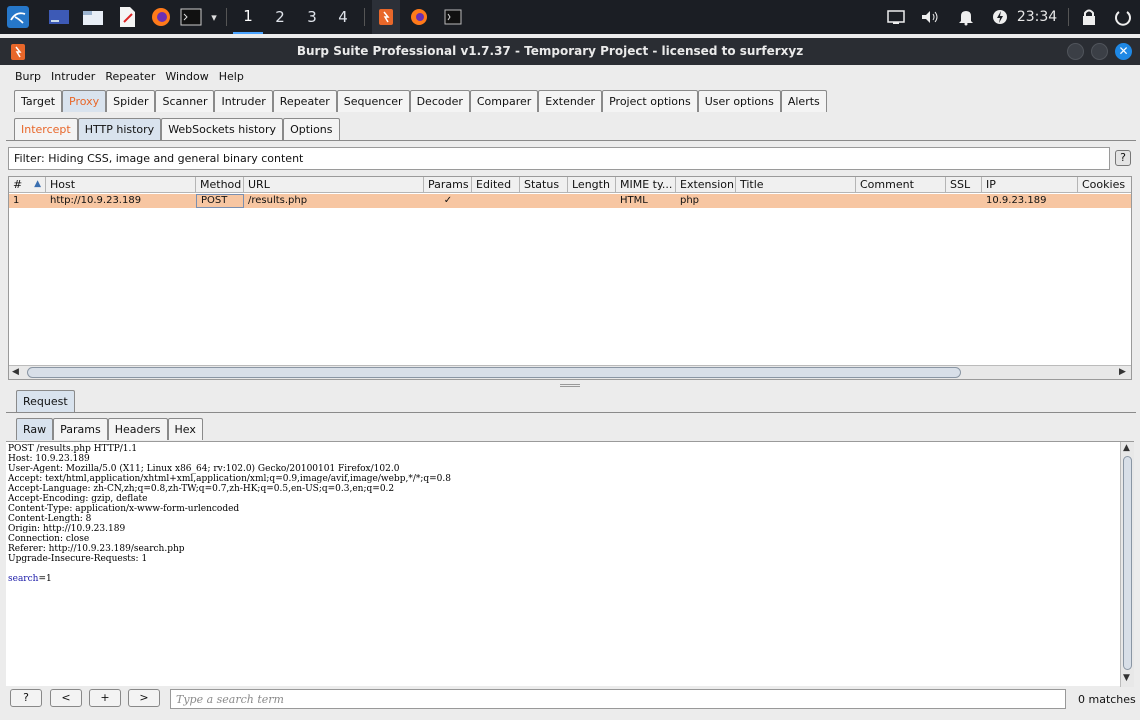  I want to click on cell-edited, so click(496, 201).